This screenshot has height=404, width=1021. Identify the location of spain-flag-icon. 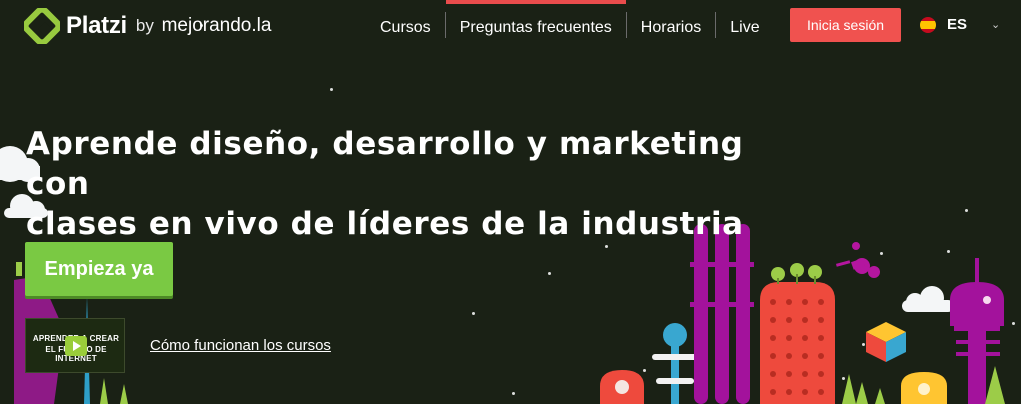
(928, 24).